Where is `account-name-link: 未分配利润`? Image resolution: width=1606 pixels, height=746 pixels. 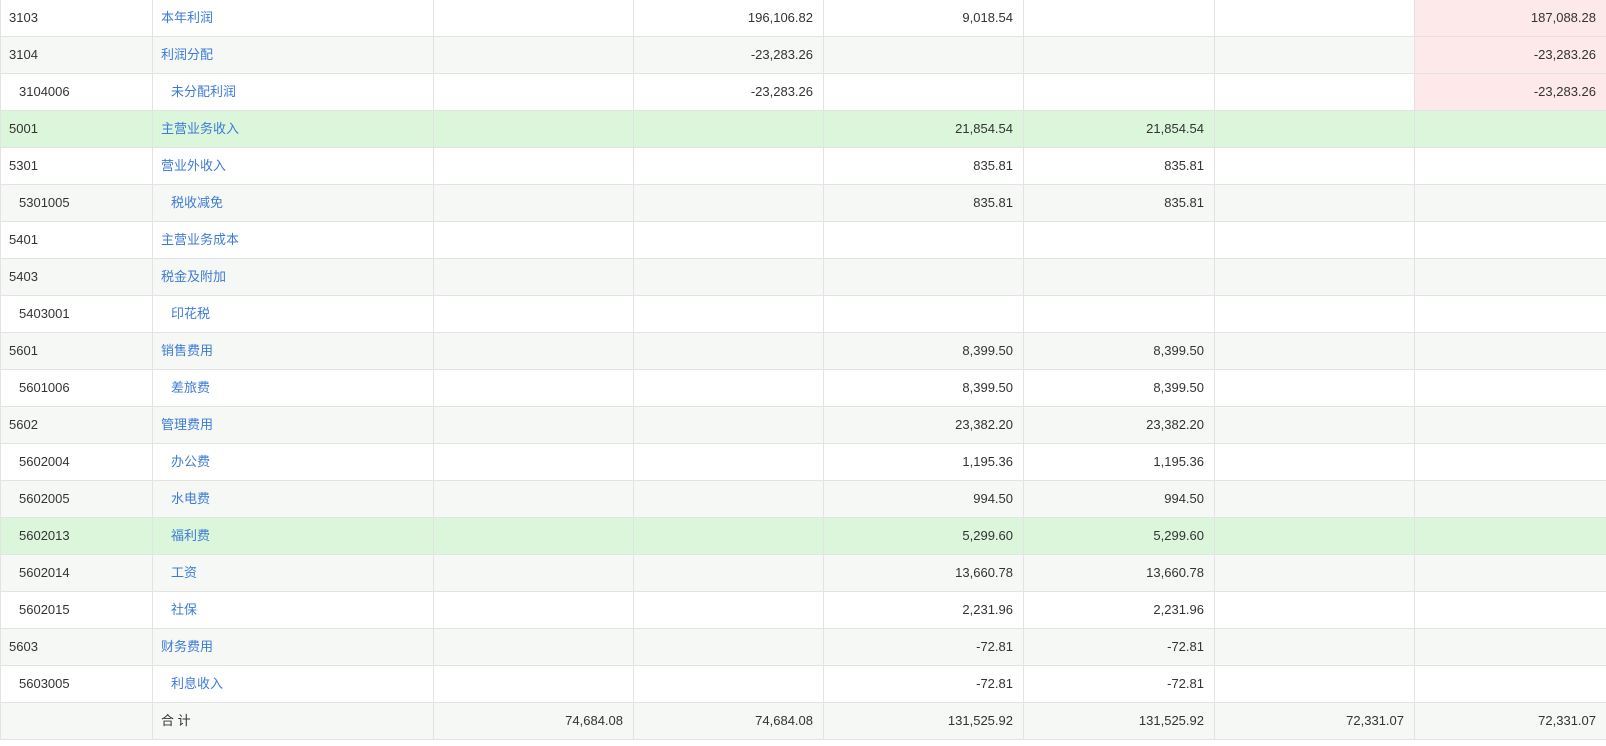
account-name-link: 未分配利润 is located at coordinates (203, 91).